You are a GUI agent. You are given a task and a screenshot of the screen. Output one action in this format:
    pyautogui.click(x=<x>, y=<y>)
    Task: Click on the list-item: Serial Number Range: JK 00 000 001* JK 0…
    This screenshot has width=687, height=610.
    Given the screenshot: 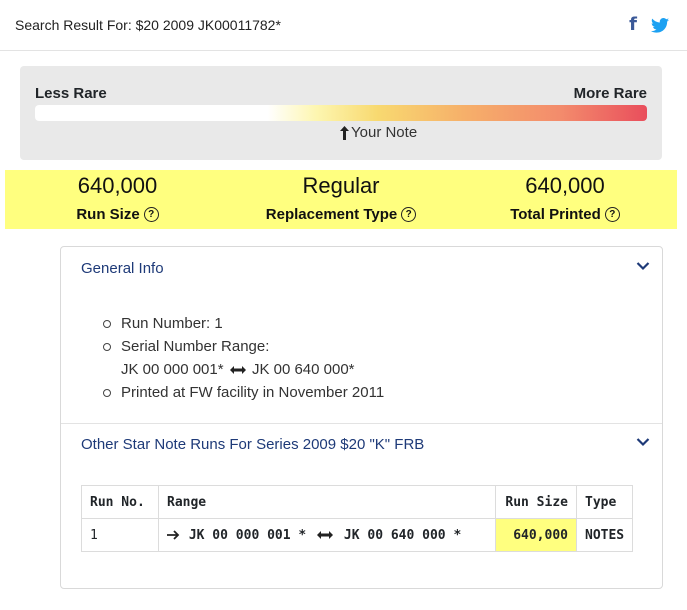 What is the action you would take?
    pyautogui.click(x=243, y=358)
    